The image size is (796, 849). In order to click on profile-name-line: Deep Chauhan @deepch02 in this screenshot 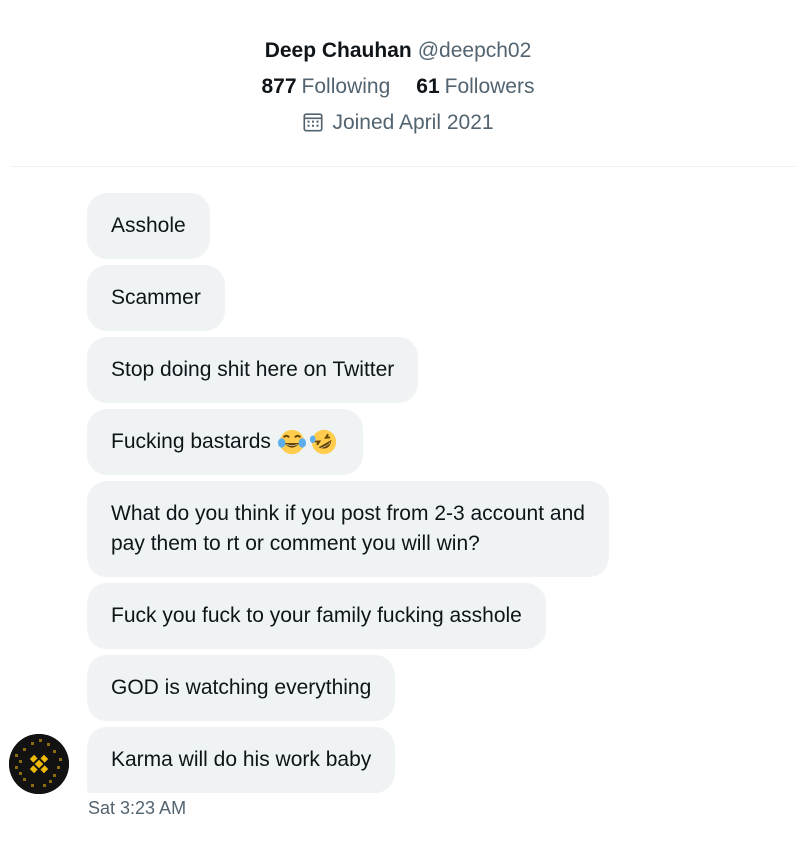, I will do `click(398, 51)`.